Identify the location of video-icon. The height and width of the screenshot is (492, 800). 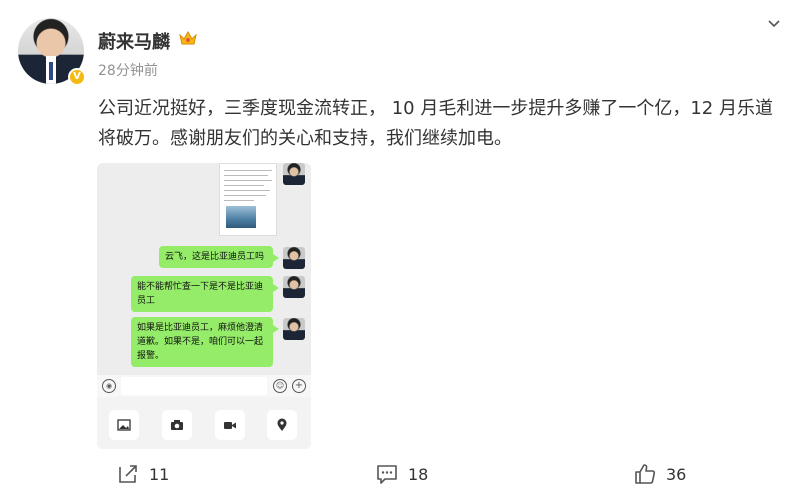
(230, 425).